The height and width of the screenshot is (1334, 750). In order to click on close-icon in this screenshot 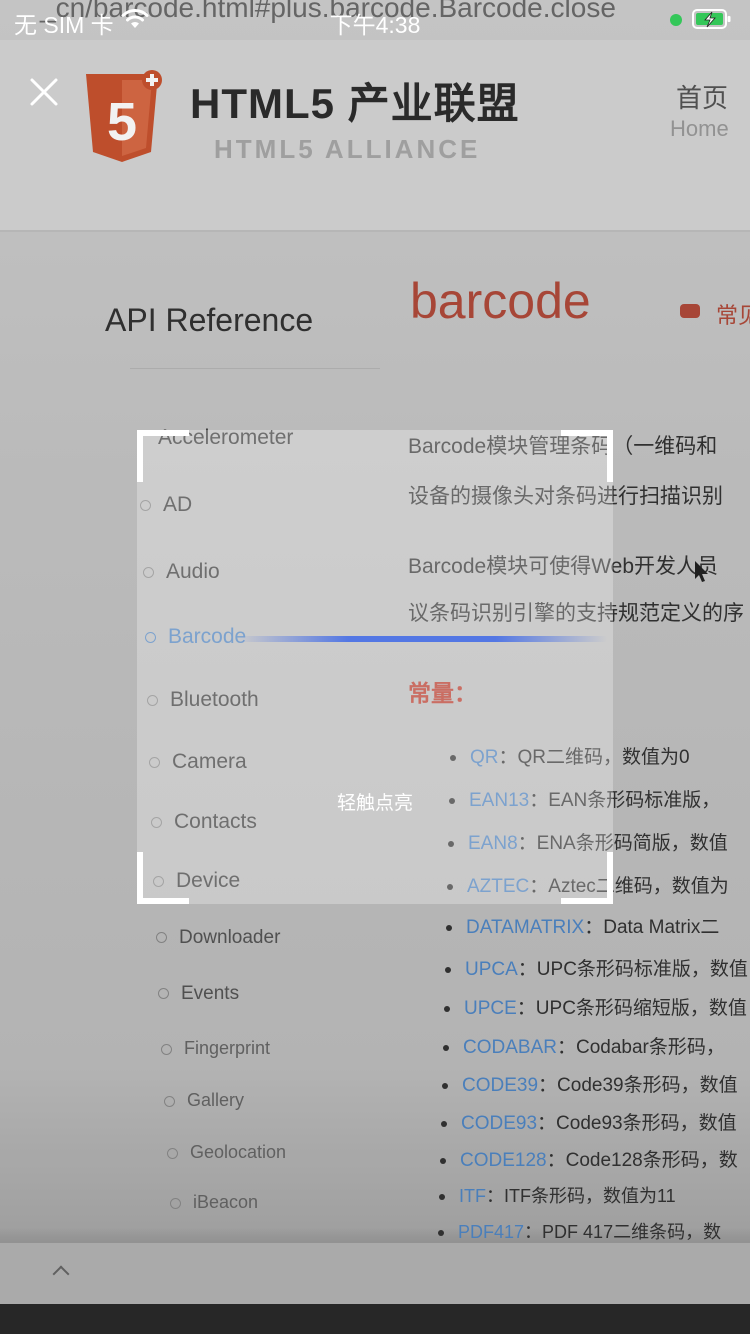, I will do `click(44, 92)`.